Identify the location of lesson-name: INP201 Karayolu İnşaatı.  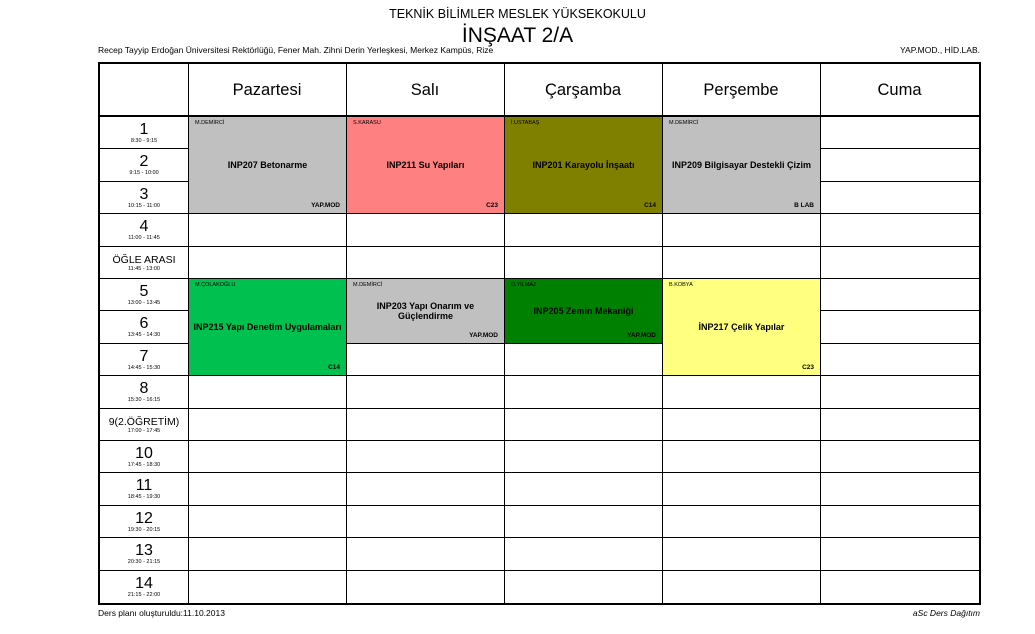
(583, 165).